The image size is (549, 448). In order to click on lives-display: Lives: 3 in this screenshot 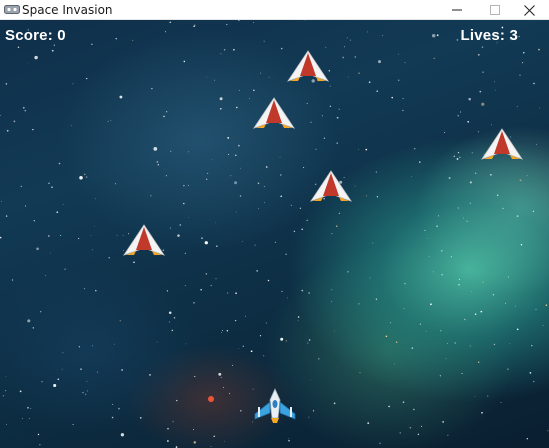, I will do `click(489, 35)`.